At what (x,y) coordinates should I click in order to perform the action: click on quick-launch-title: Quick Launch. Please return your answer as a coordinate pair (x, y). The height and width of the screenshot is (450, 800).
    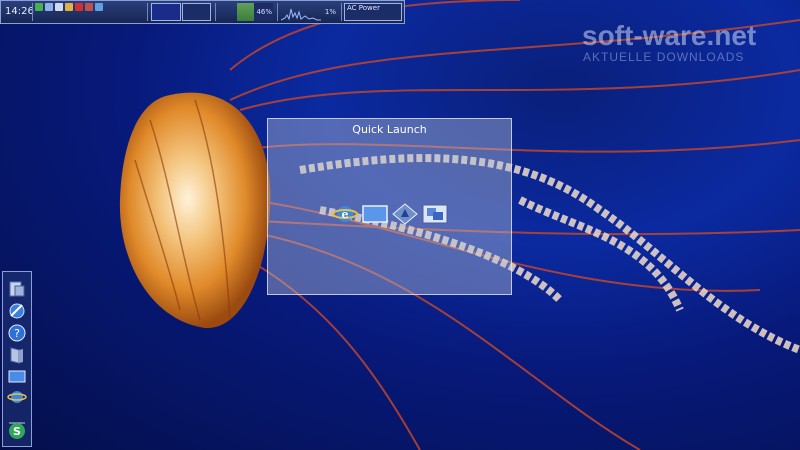
    Looking at the image, I should click on (389, 129).